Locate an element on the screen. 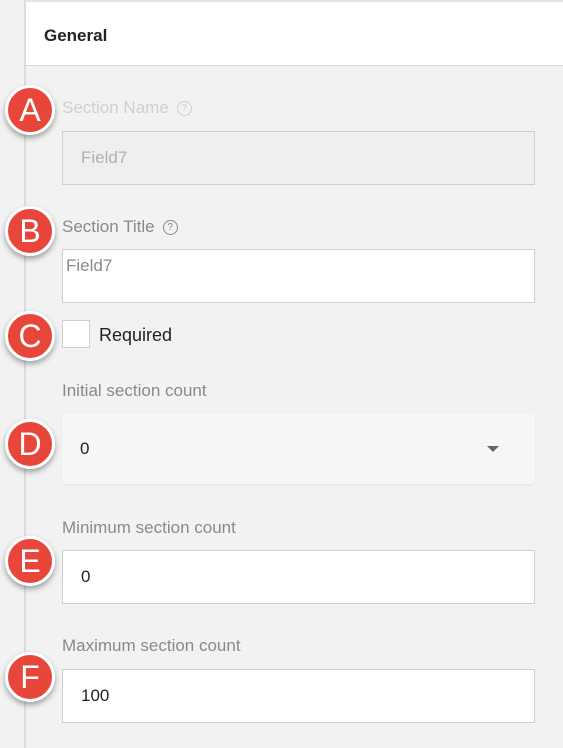 The image size is (563, 748). maximum-count-input: 100 is located at coordinates (298, 696).